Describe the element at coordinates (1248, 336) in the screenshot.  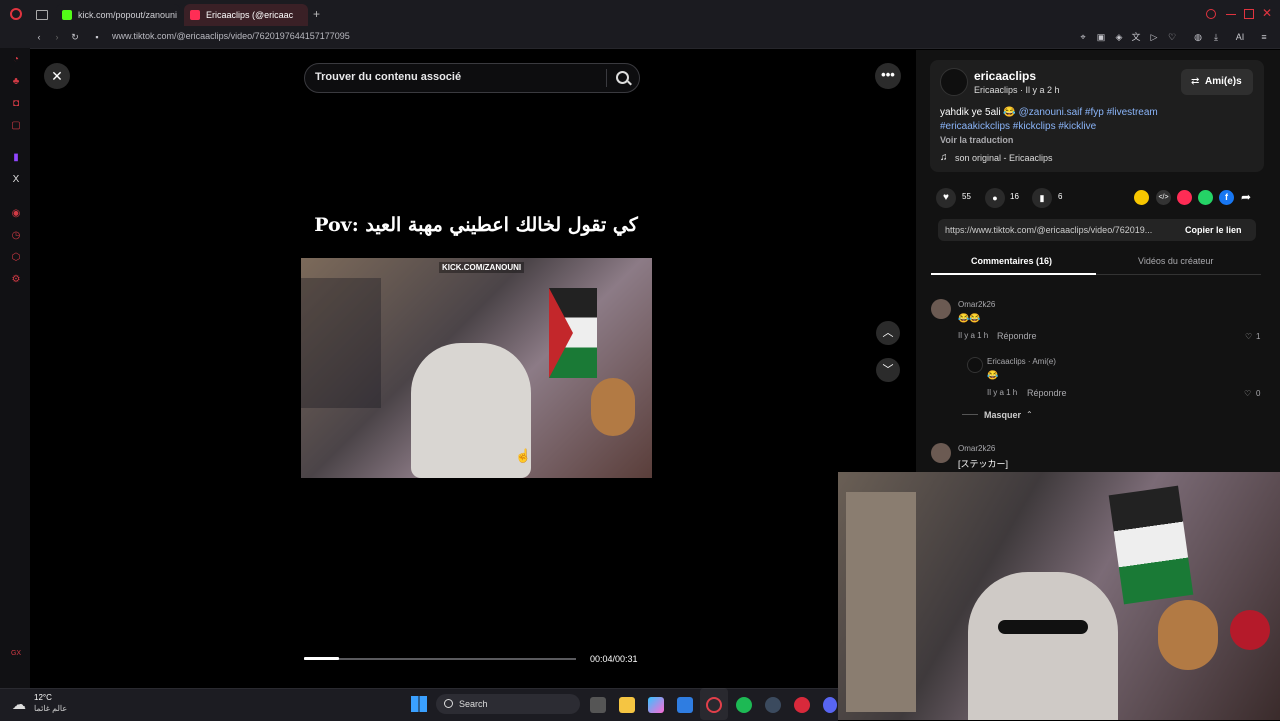
I see `comment-like-icon: ♡` at that location.